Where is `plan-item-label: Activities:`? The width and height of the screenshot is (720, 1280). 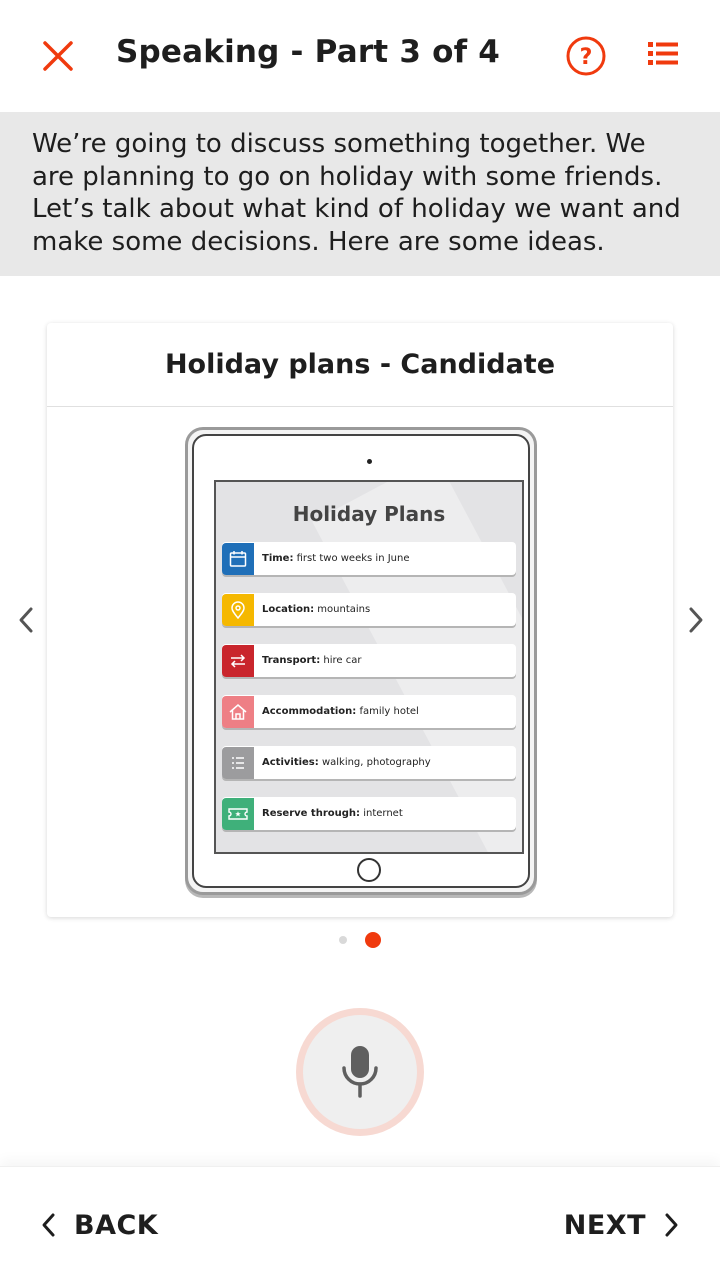 plan-item-label: Activities: is located at coordinates (290, 762).